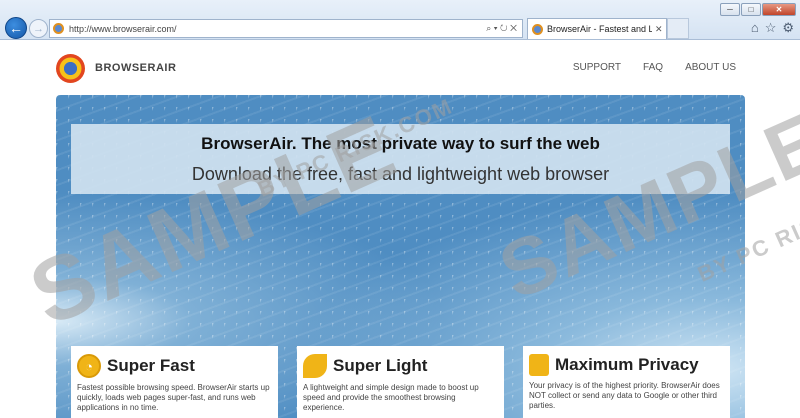 The height and width of the screenshot is (418, 800). I want to click on nav-faq-link: FAQ, so click(653, 67).